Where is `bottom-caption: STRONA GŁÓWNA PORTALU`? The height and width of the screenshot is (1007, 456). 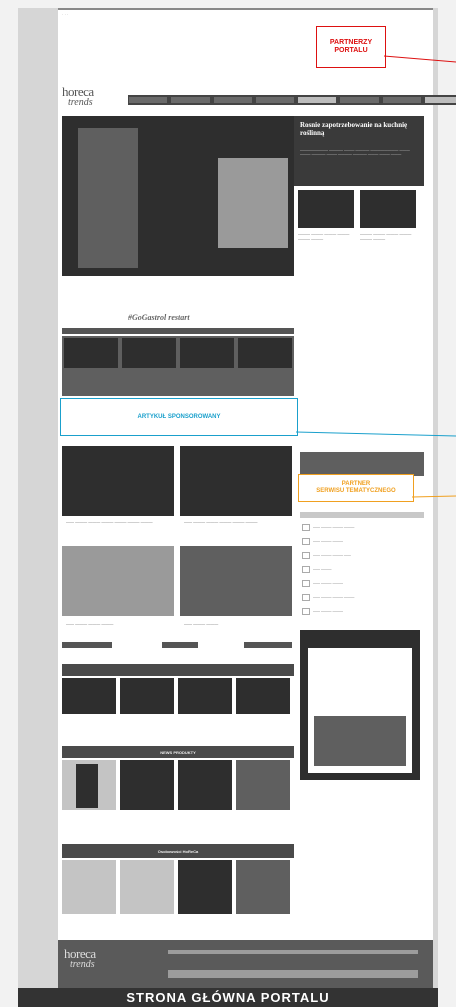 bottom-caption: STRONA GŁÓWNA PORTALU is located at coordinates (228, 997).